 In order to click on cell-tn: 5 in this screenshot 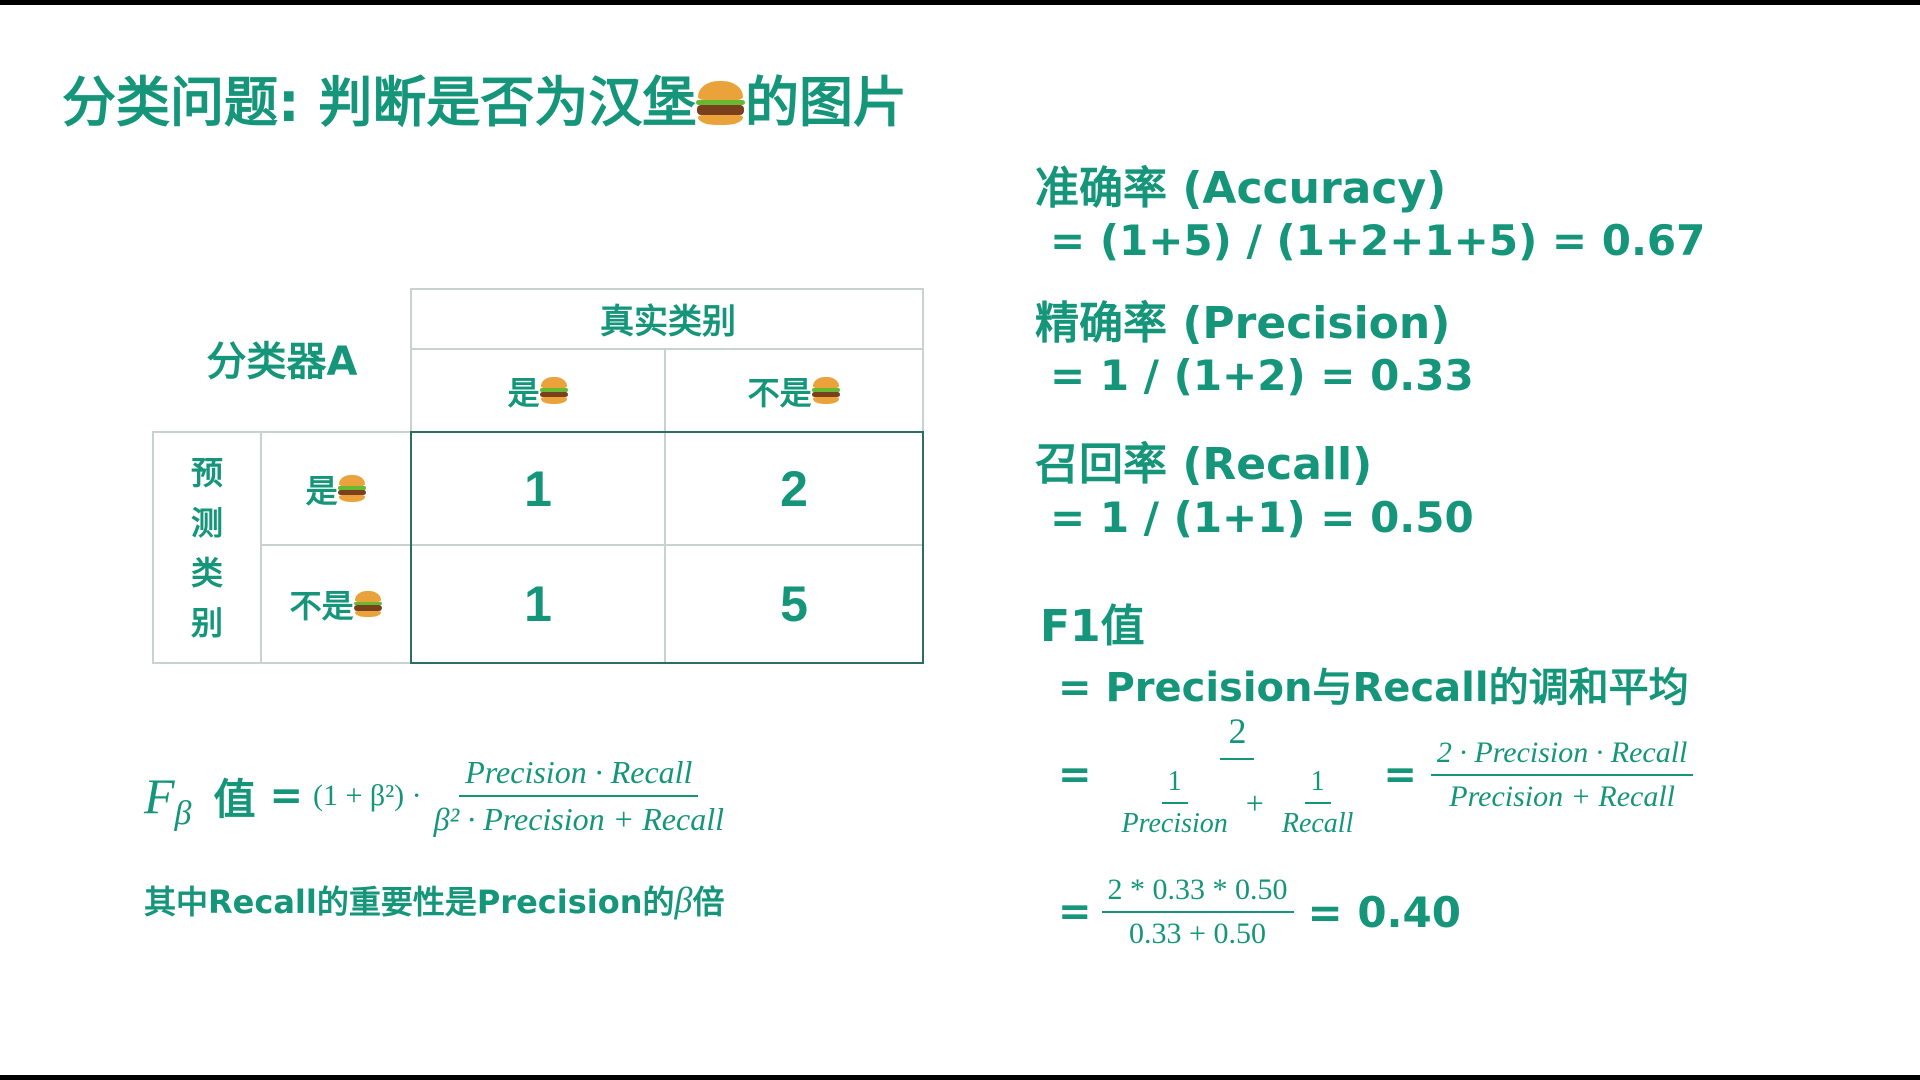, I will do `click(794, 604)`.